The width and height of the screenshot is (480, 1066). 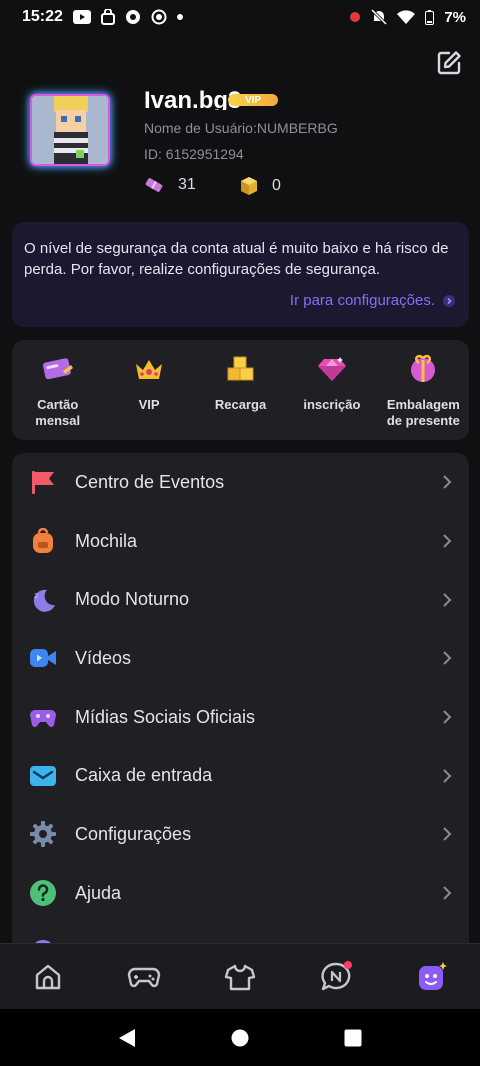 What do you see at coordinates (353, 1038) in the screenshot?
I see `recents-icon` at bounding box center [353, 1038].